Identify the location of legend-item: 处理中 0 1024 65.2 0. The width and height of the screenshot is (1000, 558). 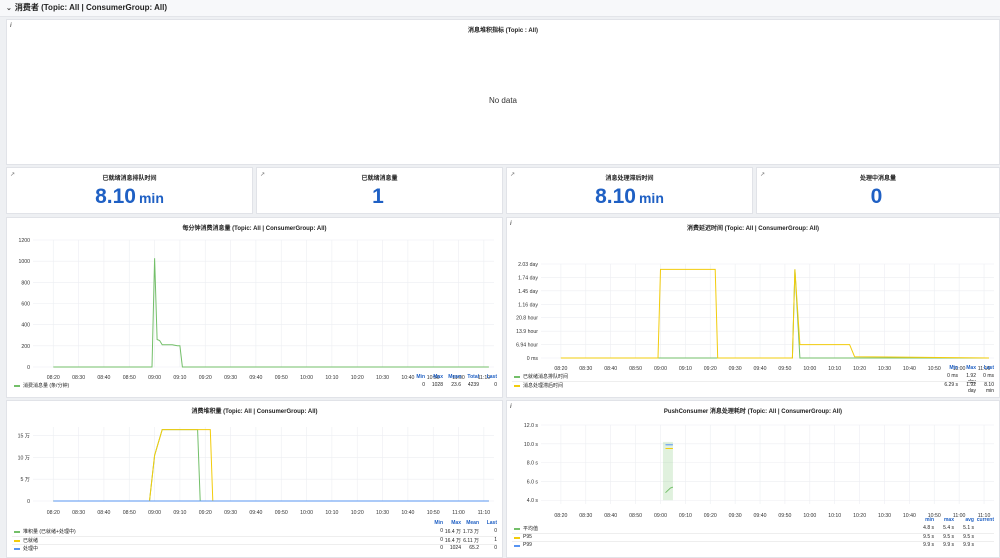
(254, 548).